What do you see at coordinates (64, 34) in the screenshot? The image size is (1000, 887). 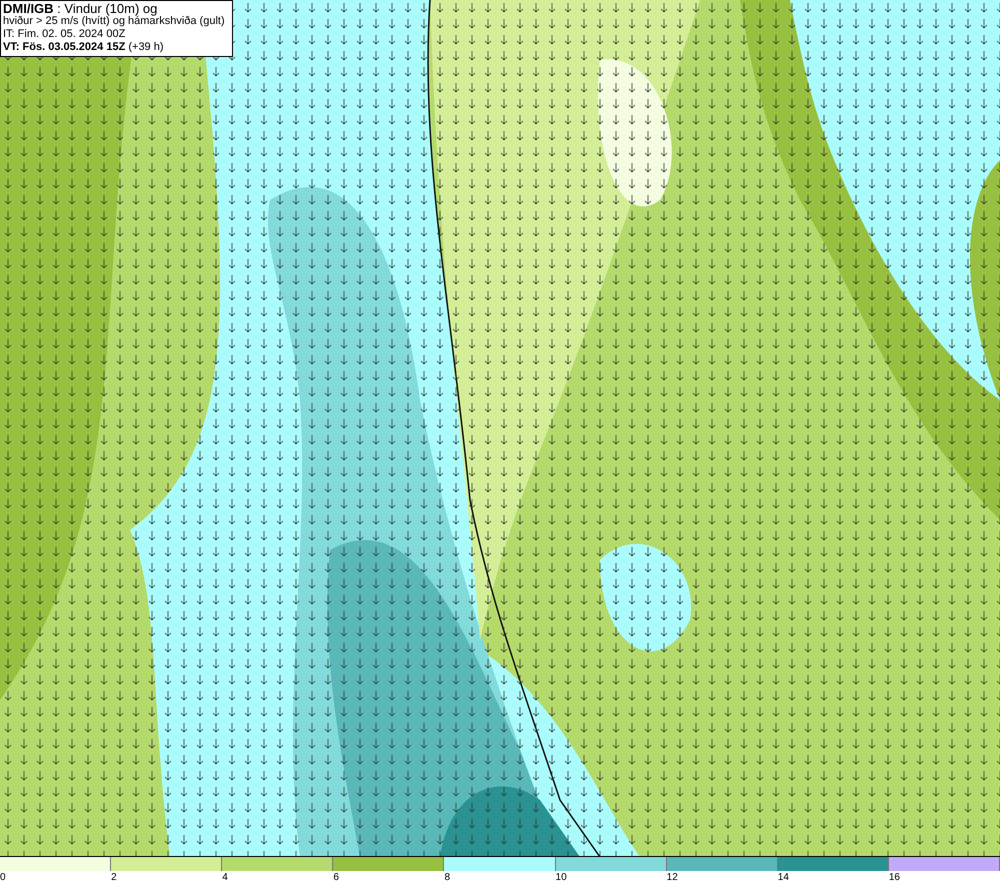 I see `info-text: IT: Fim. 02. 05. 2024 00Z` at bounding box center [64, 34].